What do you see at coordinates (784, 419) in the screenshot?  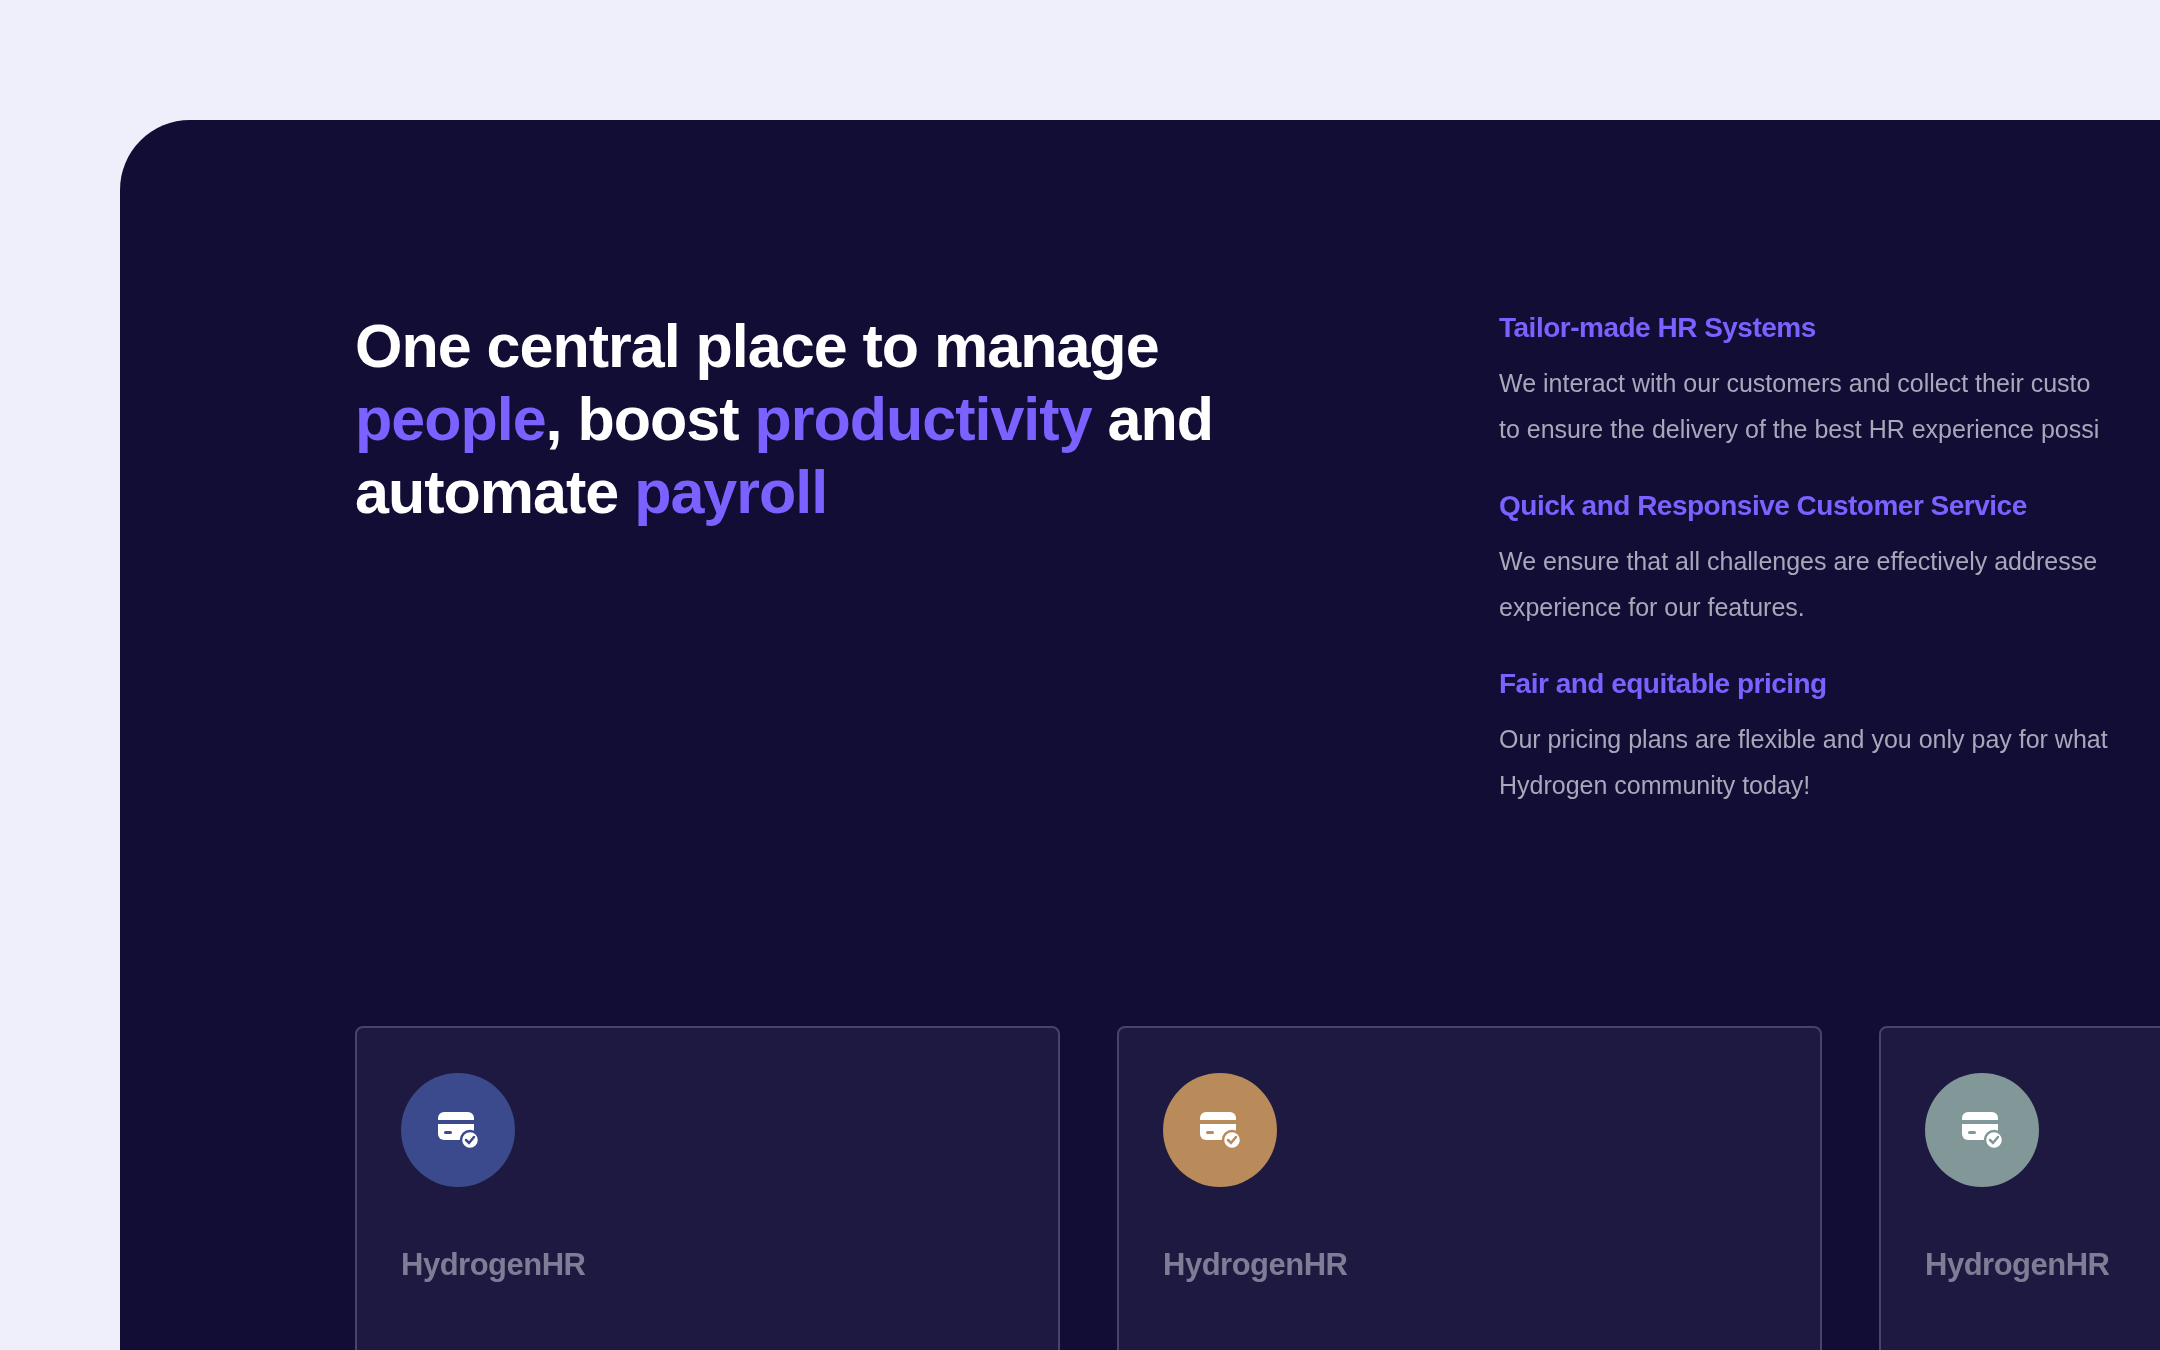 I see `headline: One central place to manage people, boost productivity and automate payroll` at bounding box center [784, 419].